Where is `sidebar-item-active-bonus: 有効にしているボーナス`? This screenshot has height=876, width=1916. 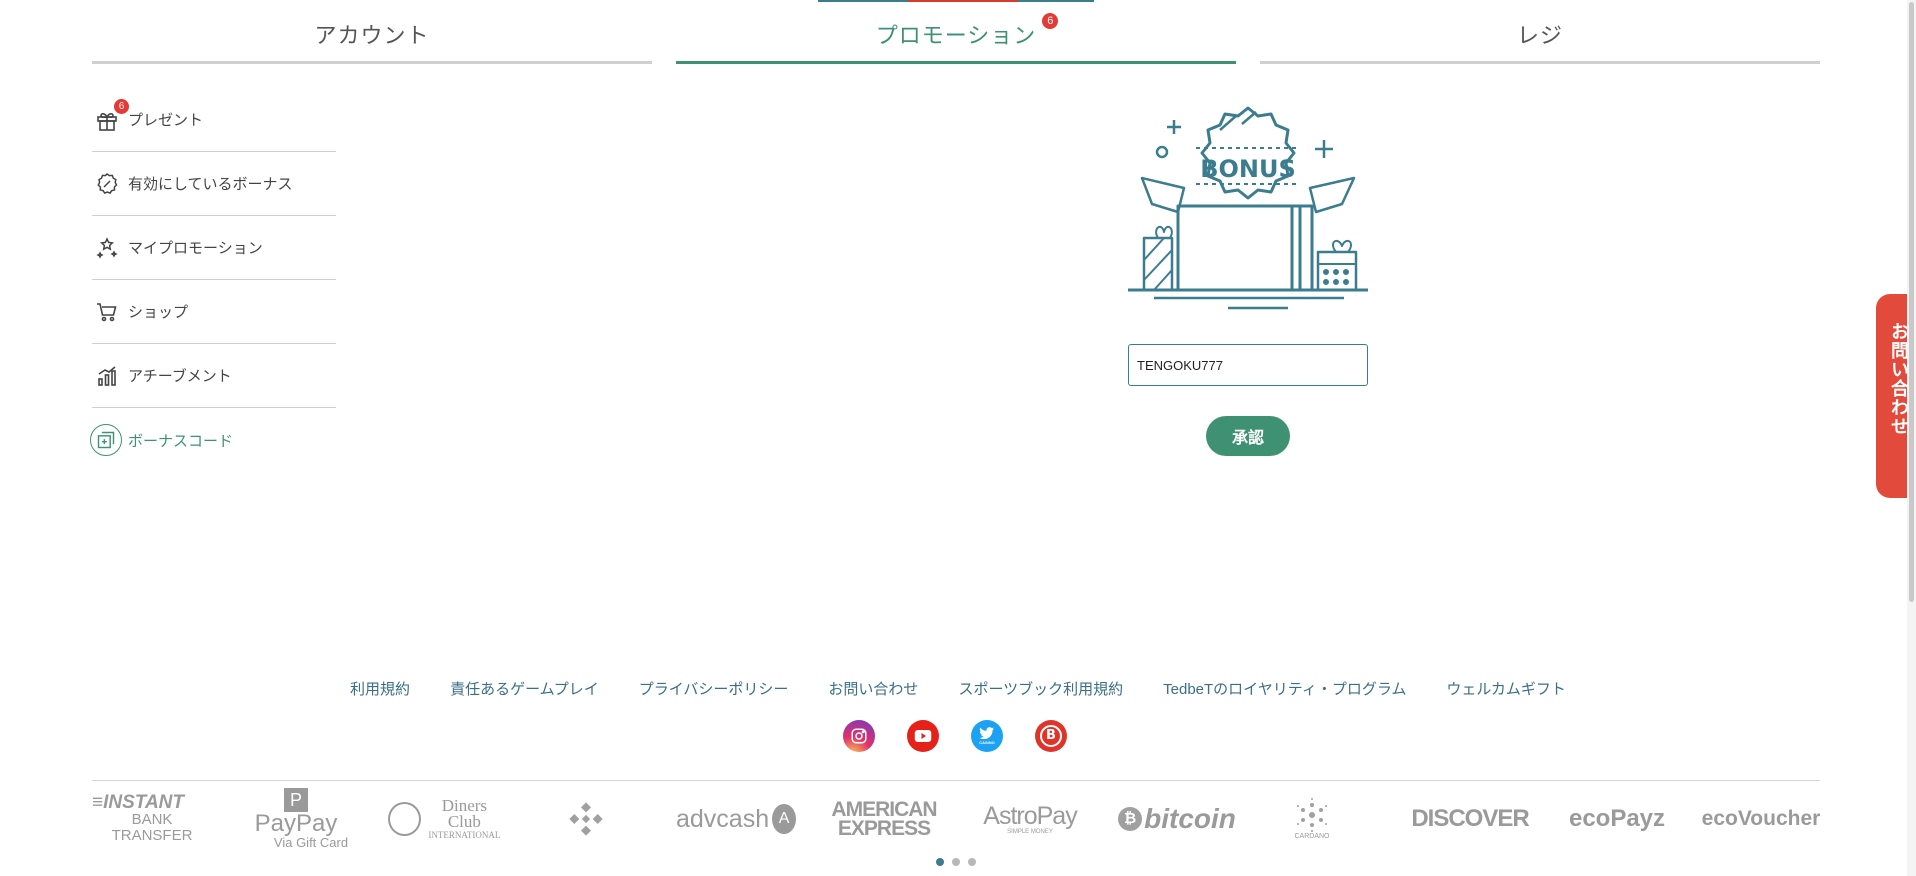
sidebar-item-active-bonus: 有効にしているボーナス is located at coordinates (214, 184).